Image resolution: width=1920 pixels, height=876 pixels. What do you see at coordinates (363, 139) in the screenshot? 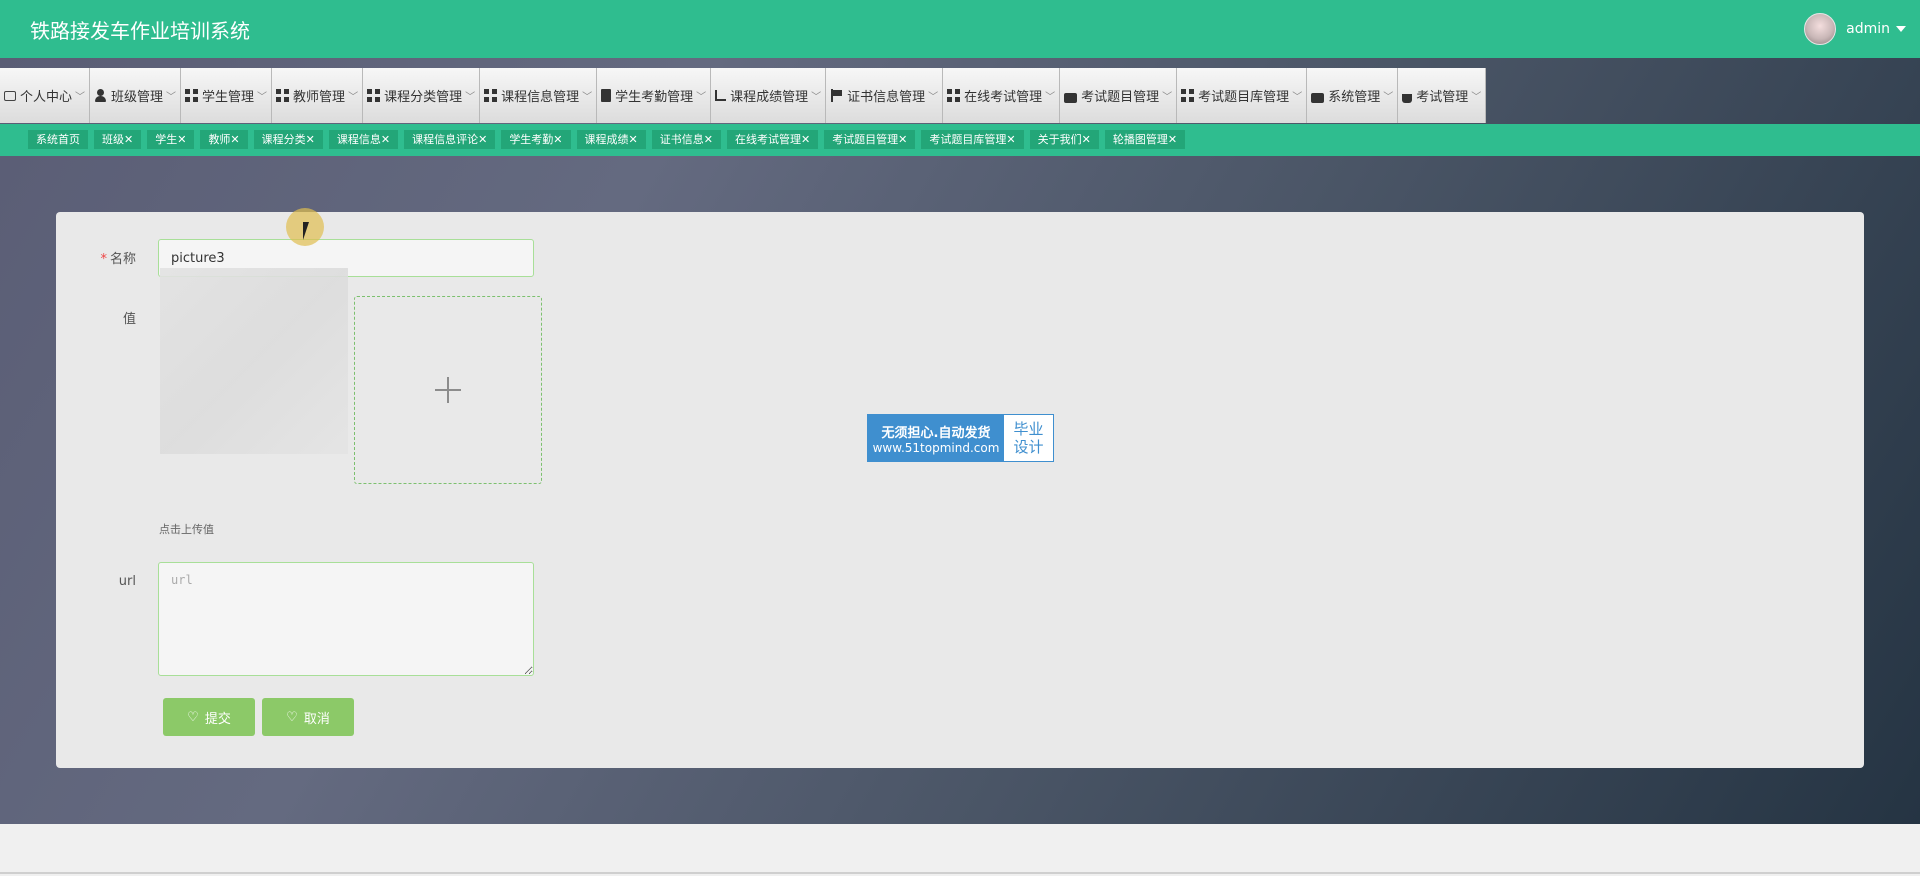
I see `tab: 课程信息✕` at bounding box center [363, 139].